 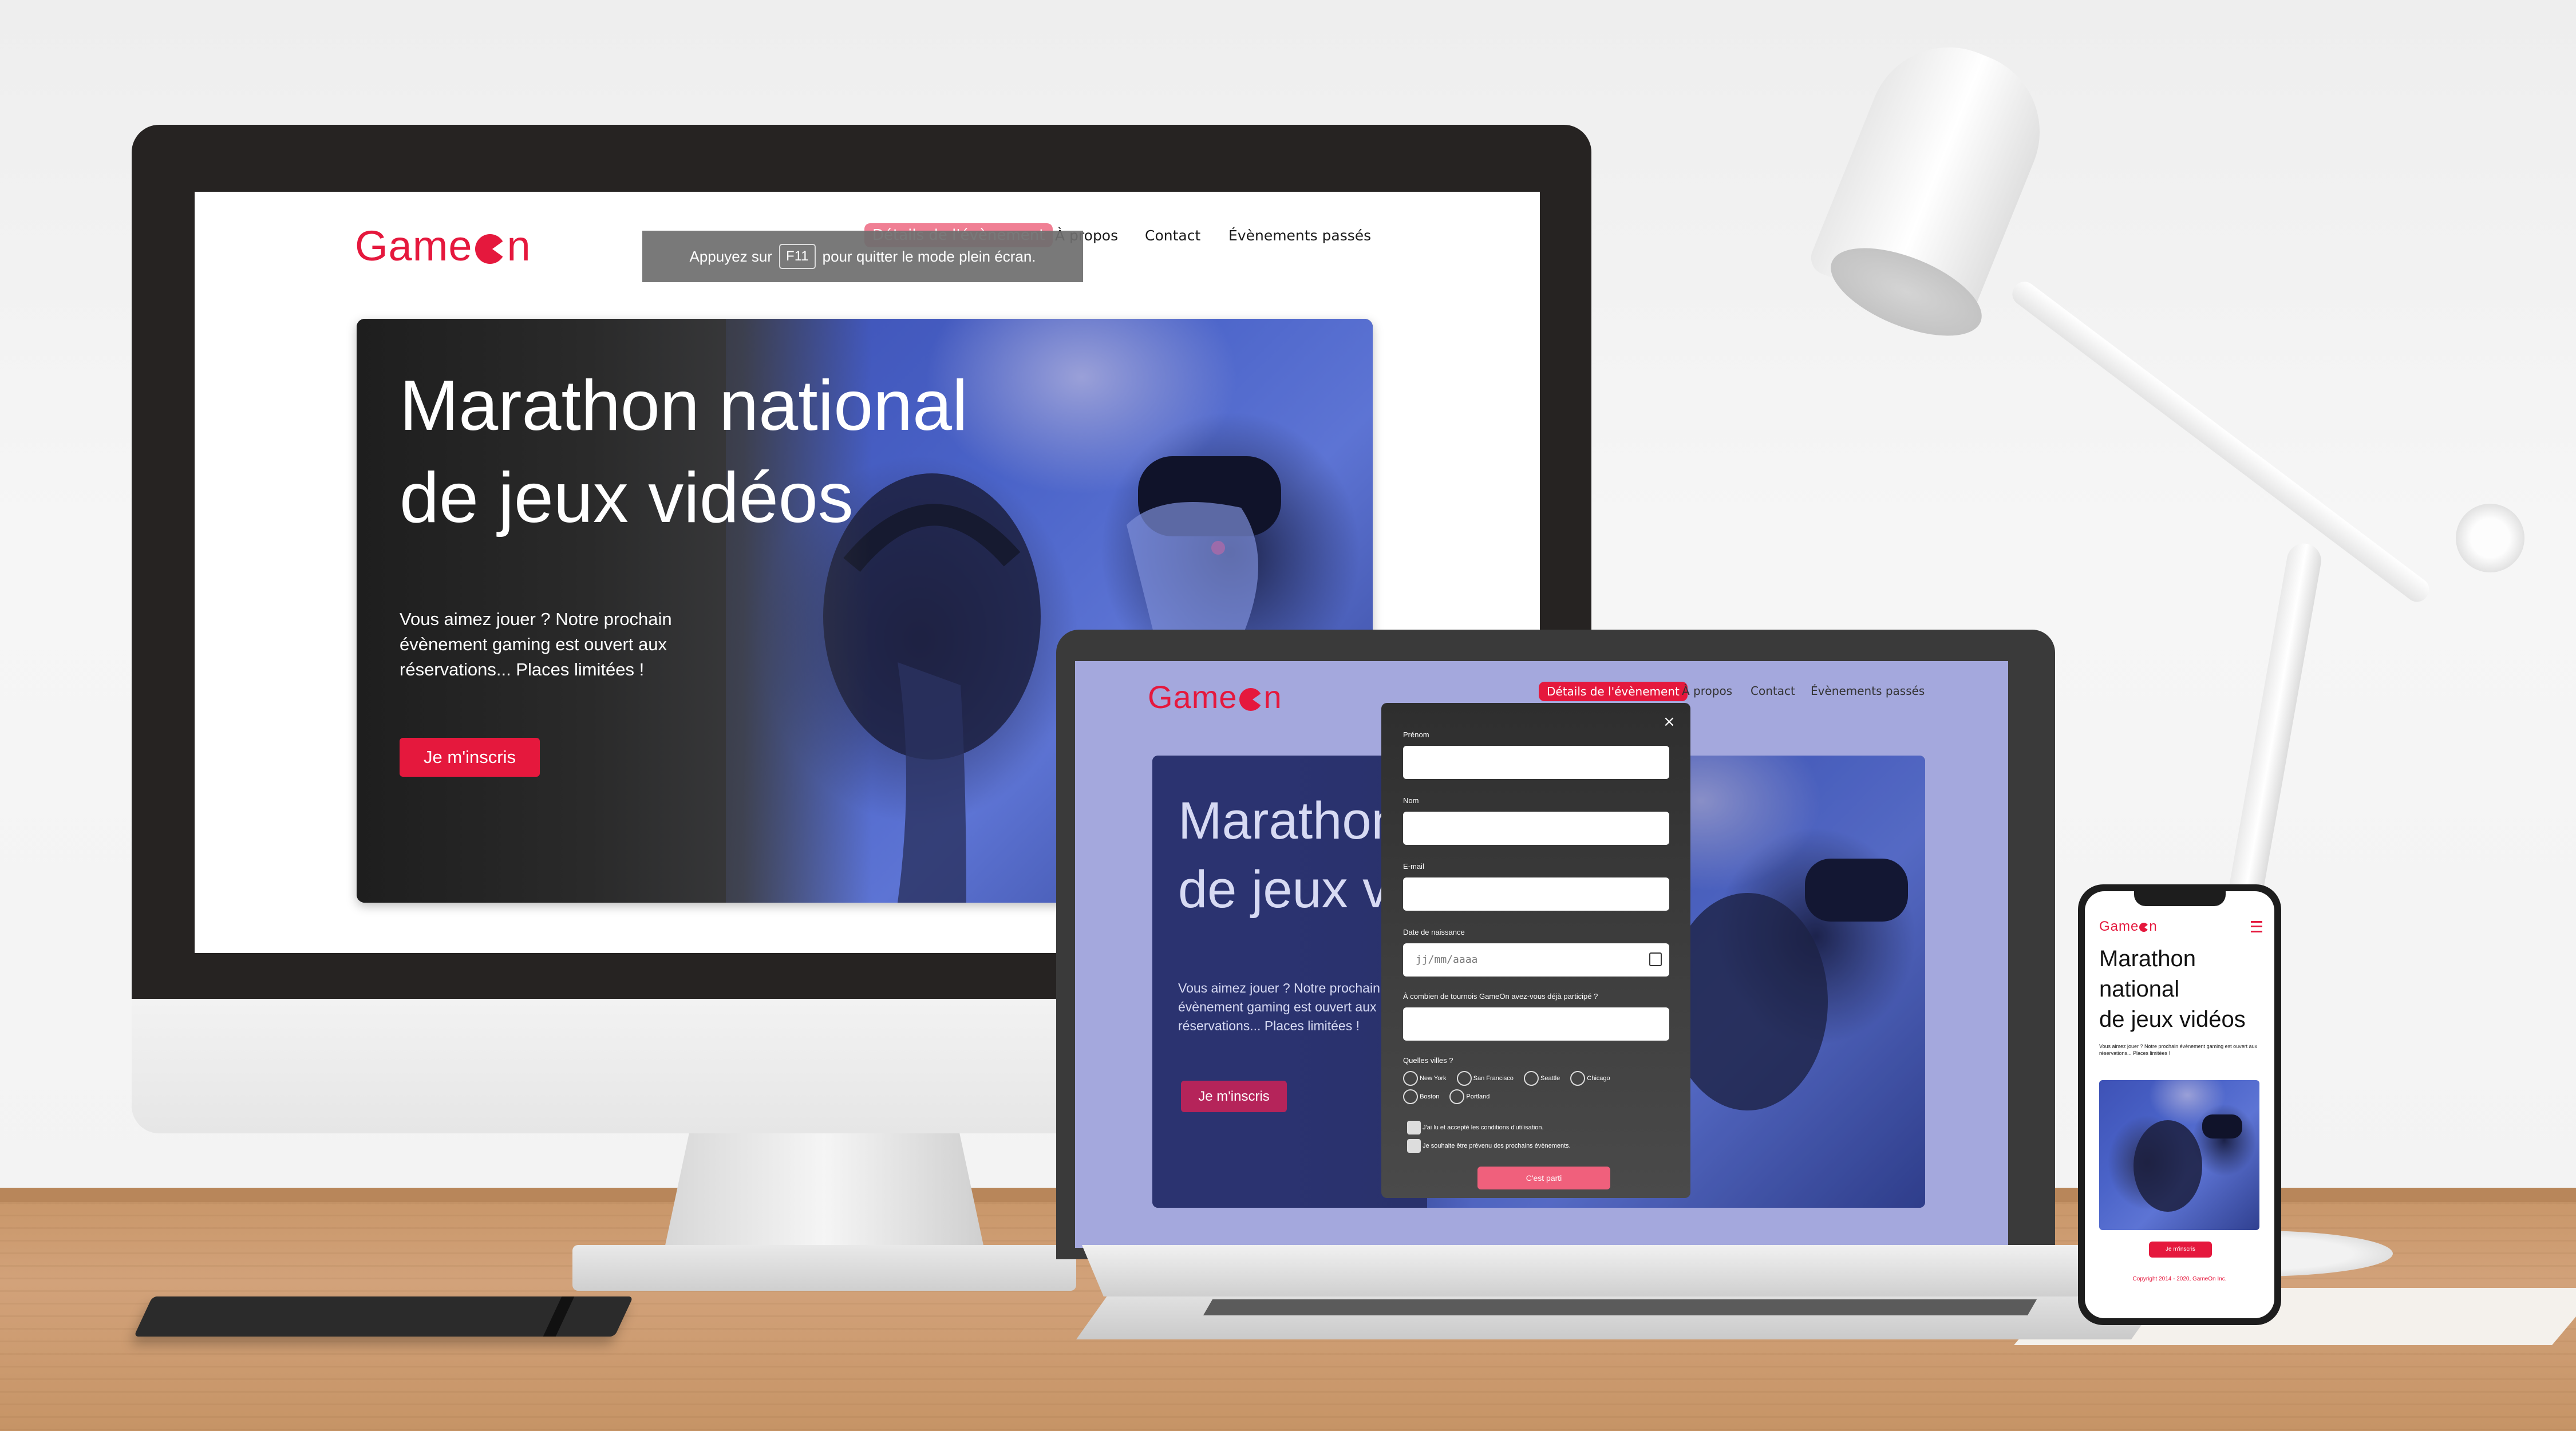 I want to click on gamer-photo, so click(x=2179, y=1155).